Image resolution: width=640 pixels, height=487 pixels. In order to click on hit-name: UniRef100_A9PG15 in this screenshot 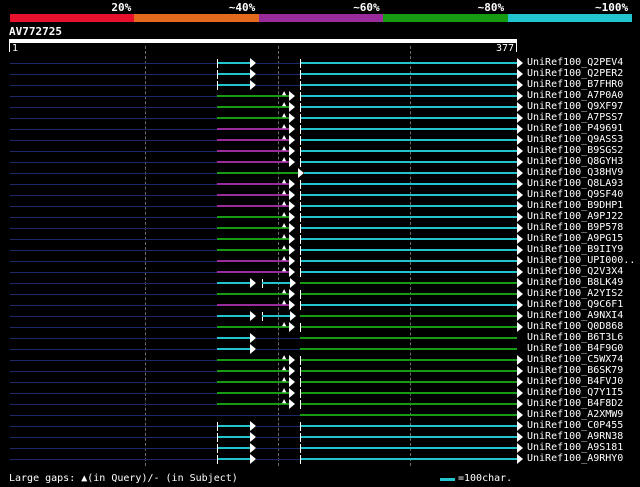, I will do `click(575, 239)`.